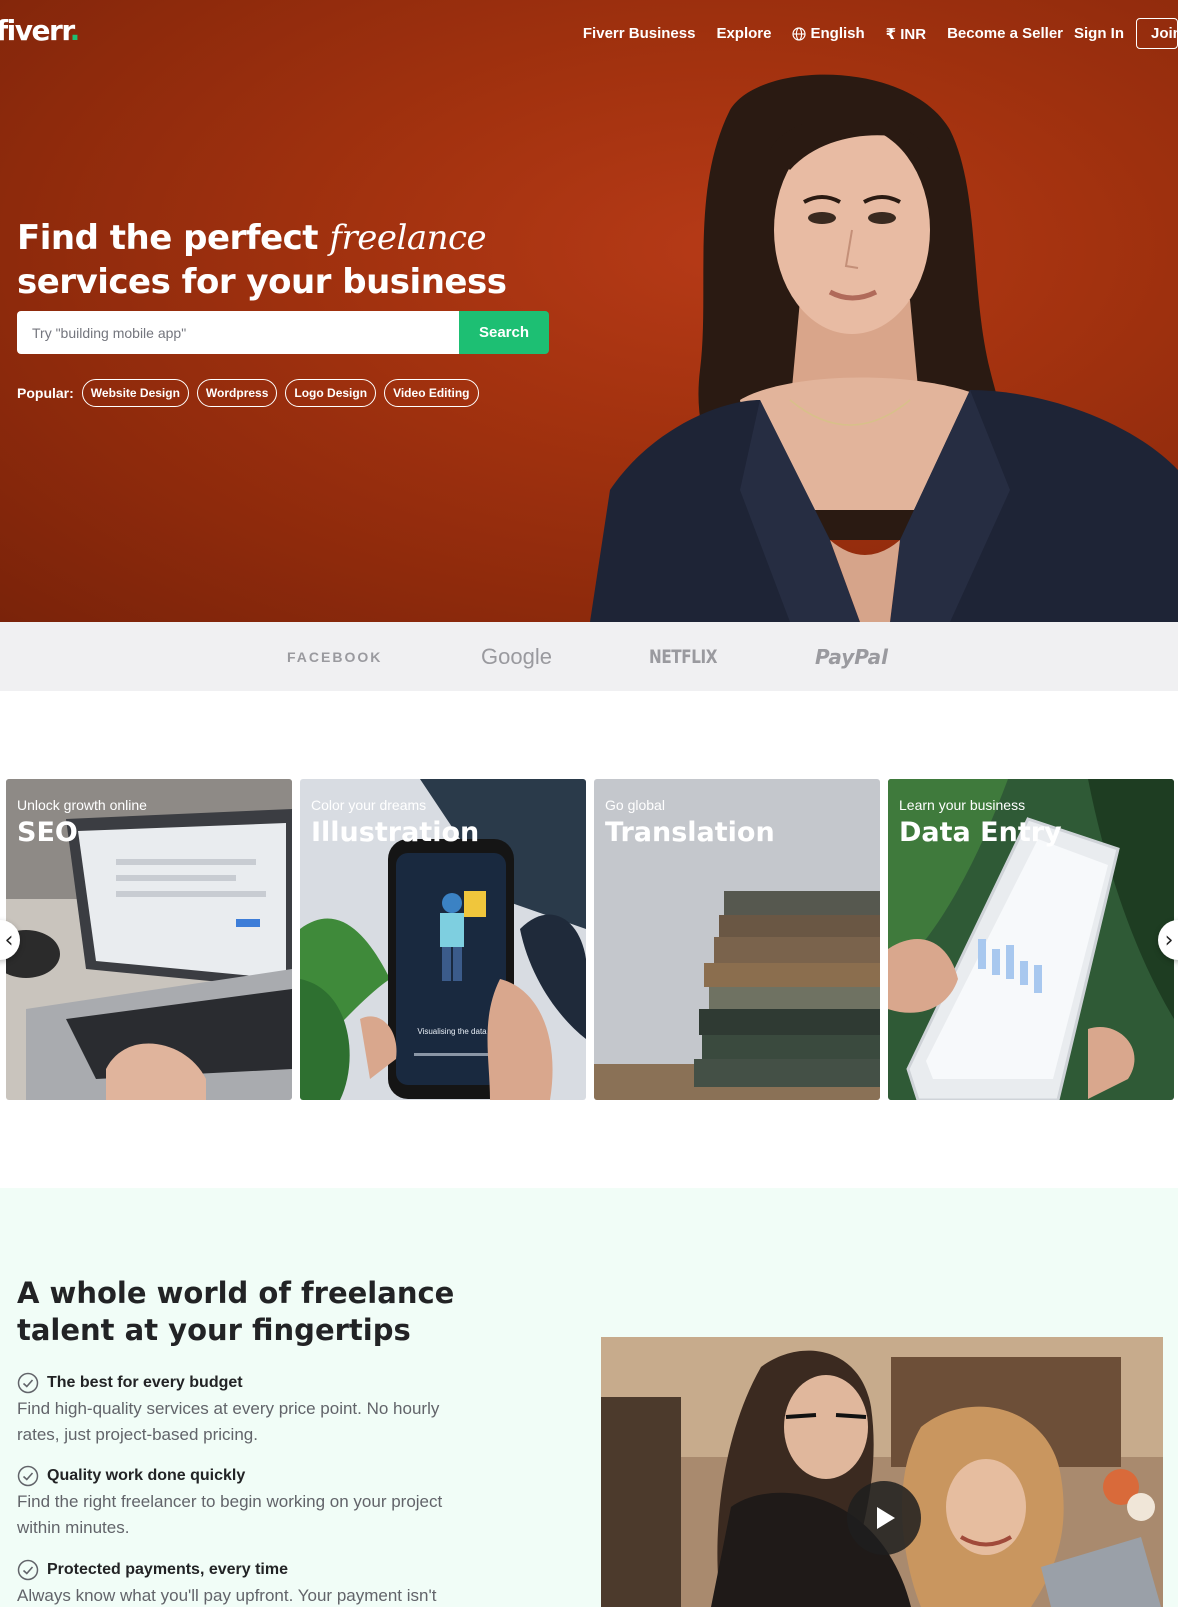 This screenshot has width=1178, height=1607. I want to click on nav-fiverr-business-link: Fiverr Business, so click(639, 33).